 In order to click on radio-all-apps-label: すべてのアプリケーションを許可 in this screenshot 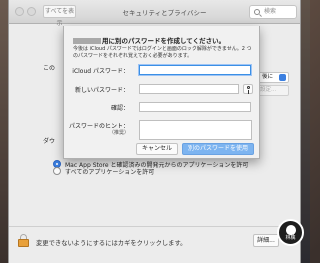, I will do `click(110, 172)`.